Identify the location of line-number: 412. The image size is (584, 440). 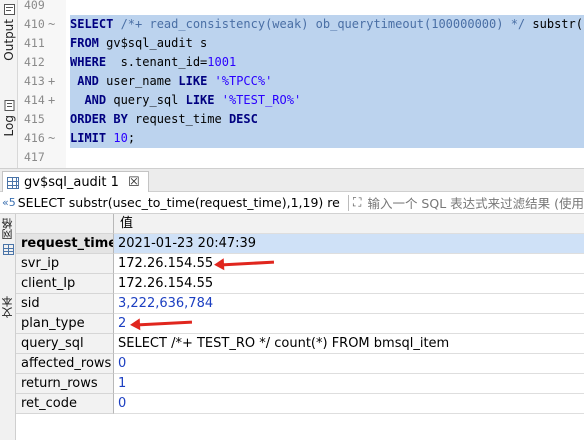
(34, 62).